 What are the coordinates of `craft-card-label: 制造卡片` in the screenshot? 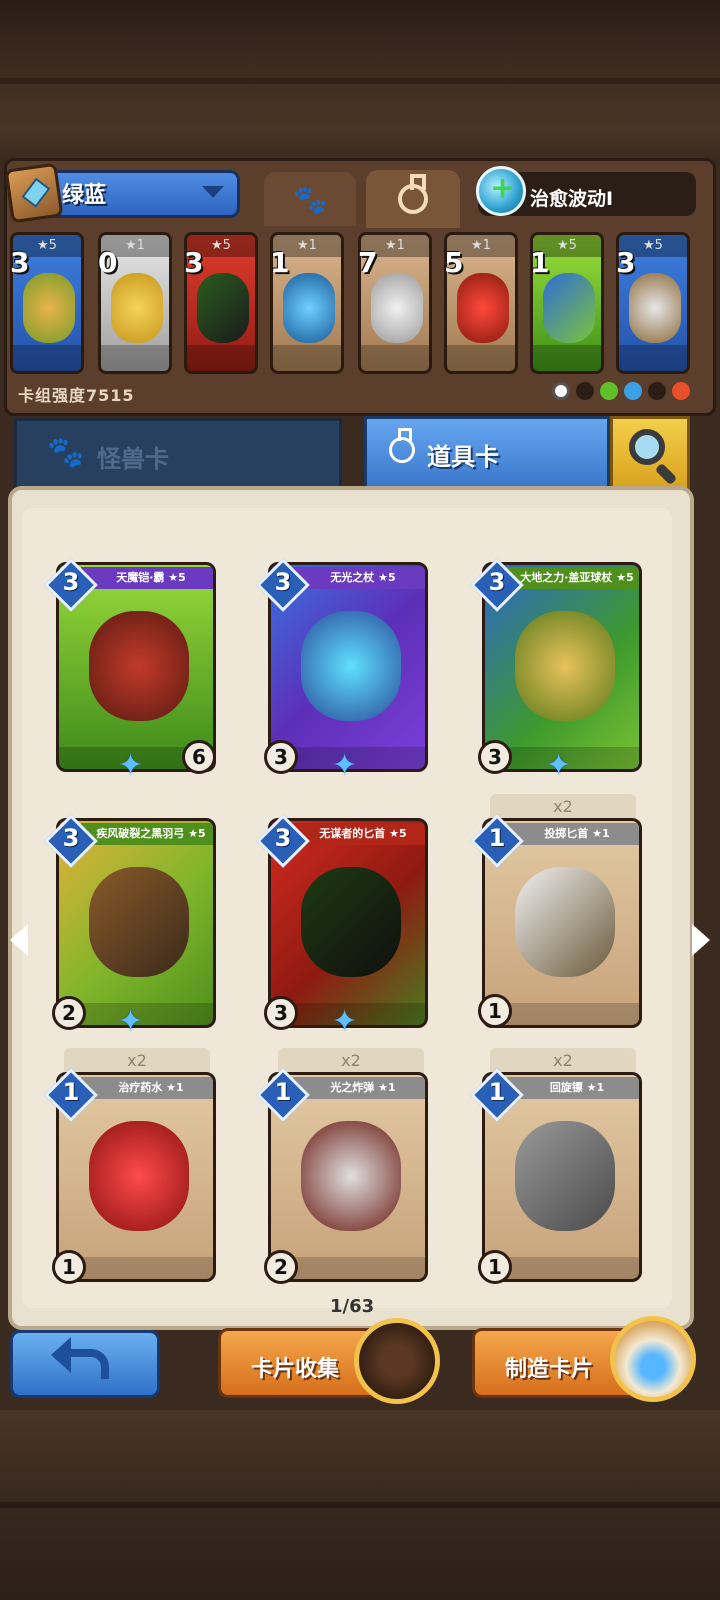 It's located at (549, 1369).